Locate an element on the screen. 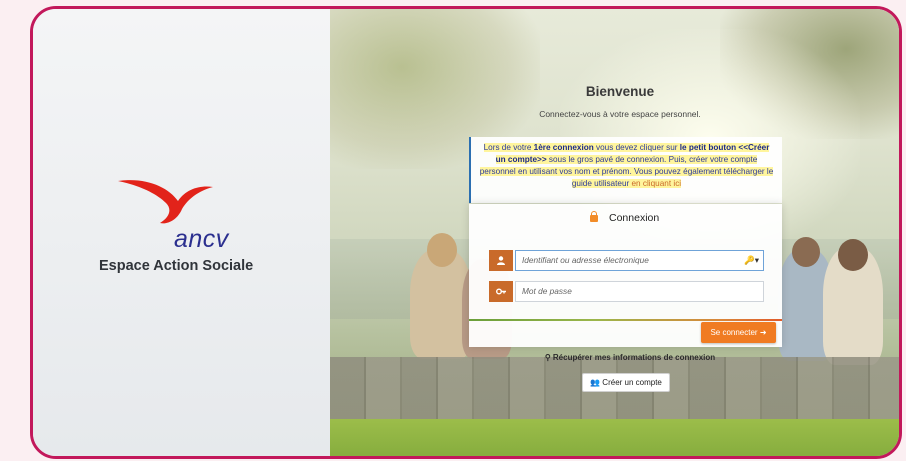 The height and width of the screenshot is (461, 906). brand-subtitle: Espace Action Sociale is located at coordinates (176, 266).